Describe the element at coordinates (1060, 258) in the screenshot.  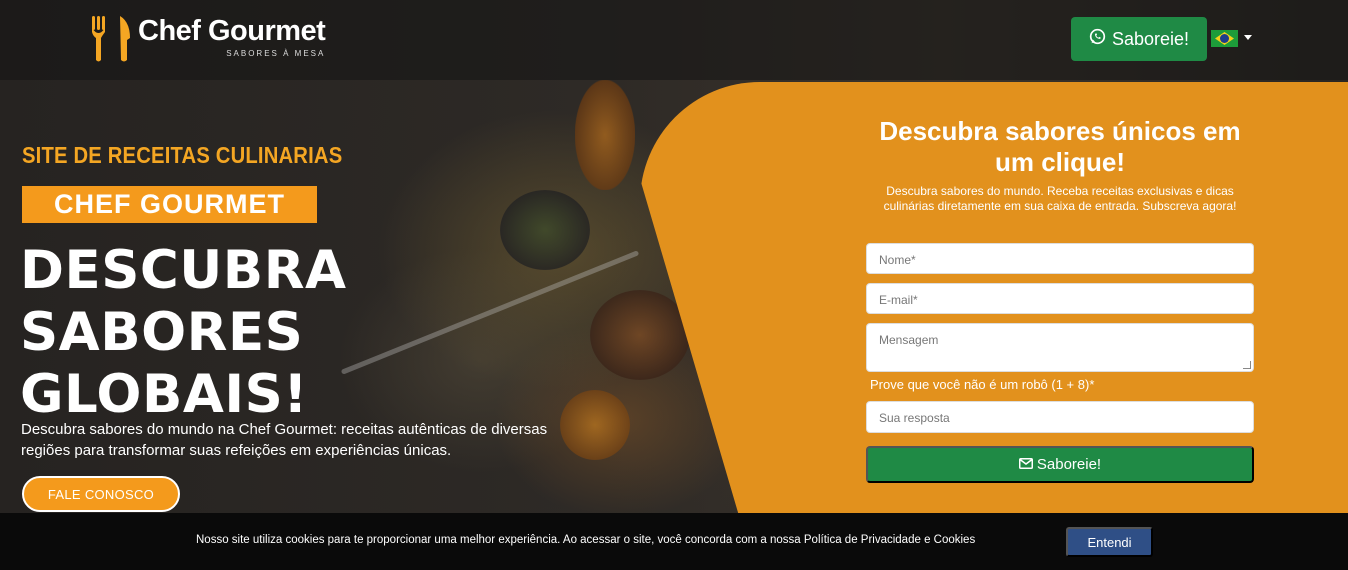
I see `name-field: Nome*` at that location.